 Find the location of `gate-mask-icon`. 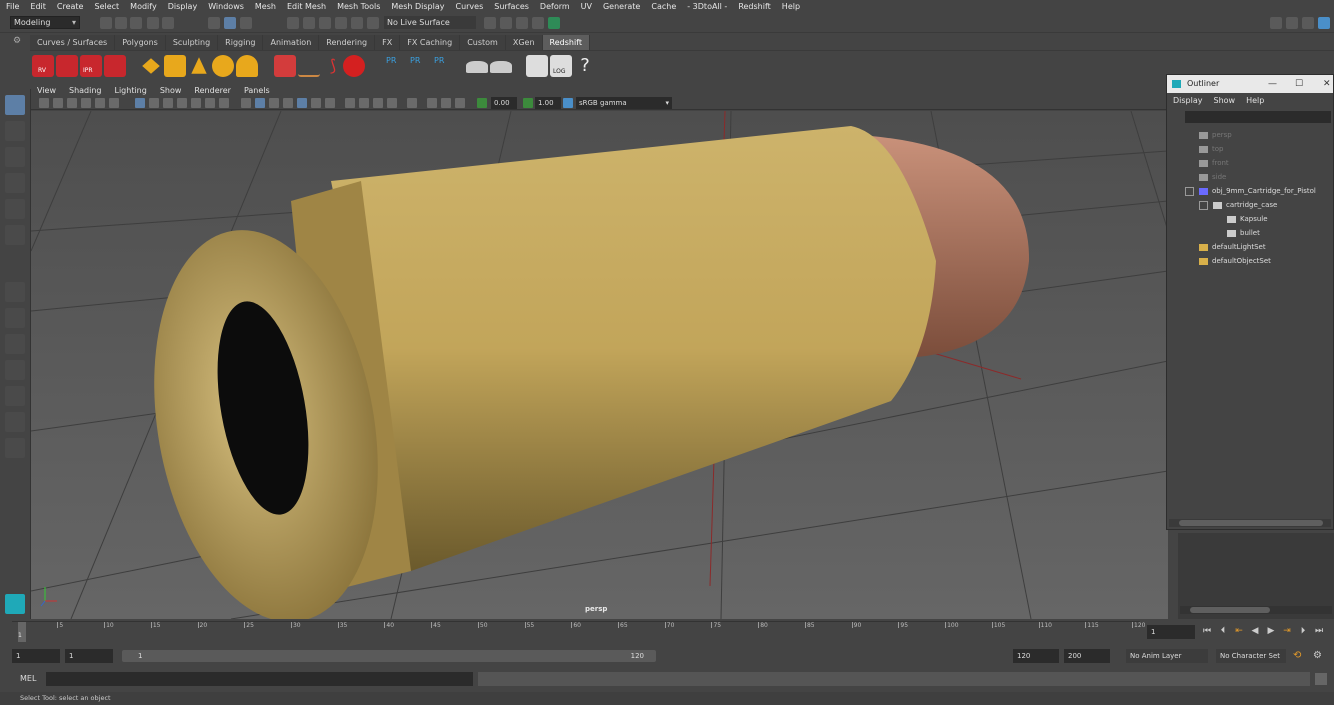

gate-mask-icon is located at coordinates (182, 103).